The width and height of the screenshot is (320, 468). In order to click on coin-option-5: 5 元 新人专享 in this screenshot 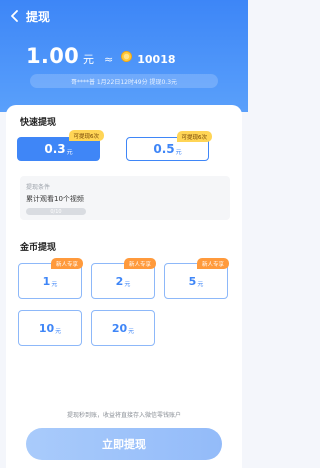, I will do `click(196, 278)`.